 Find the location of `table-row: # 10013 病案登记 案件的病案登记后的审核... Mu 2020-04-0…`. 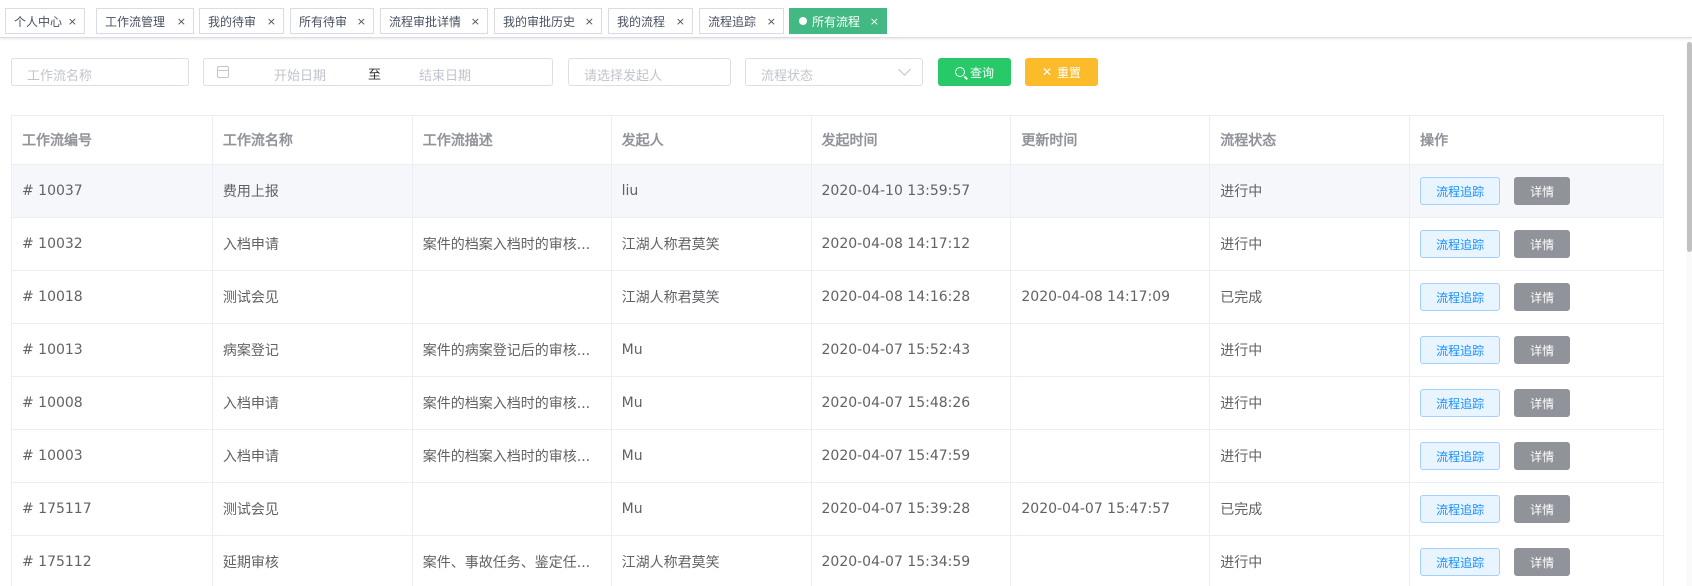

table-row: # 10013 病案登记 案件的病案登记后的审核... Mu 2020-04-0… is located at coordinates (838, 350).